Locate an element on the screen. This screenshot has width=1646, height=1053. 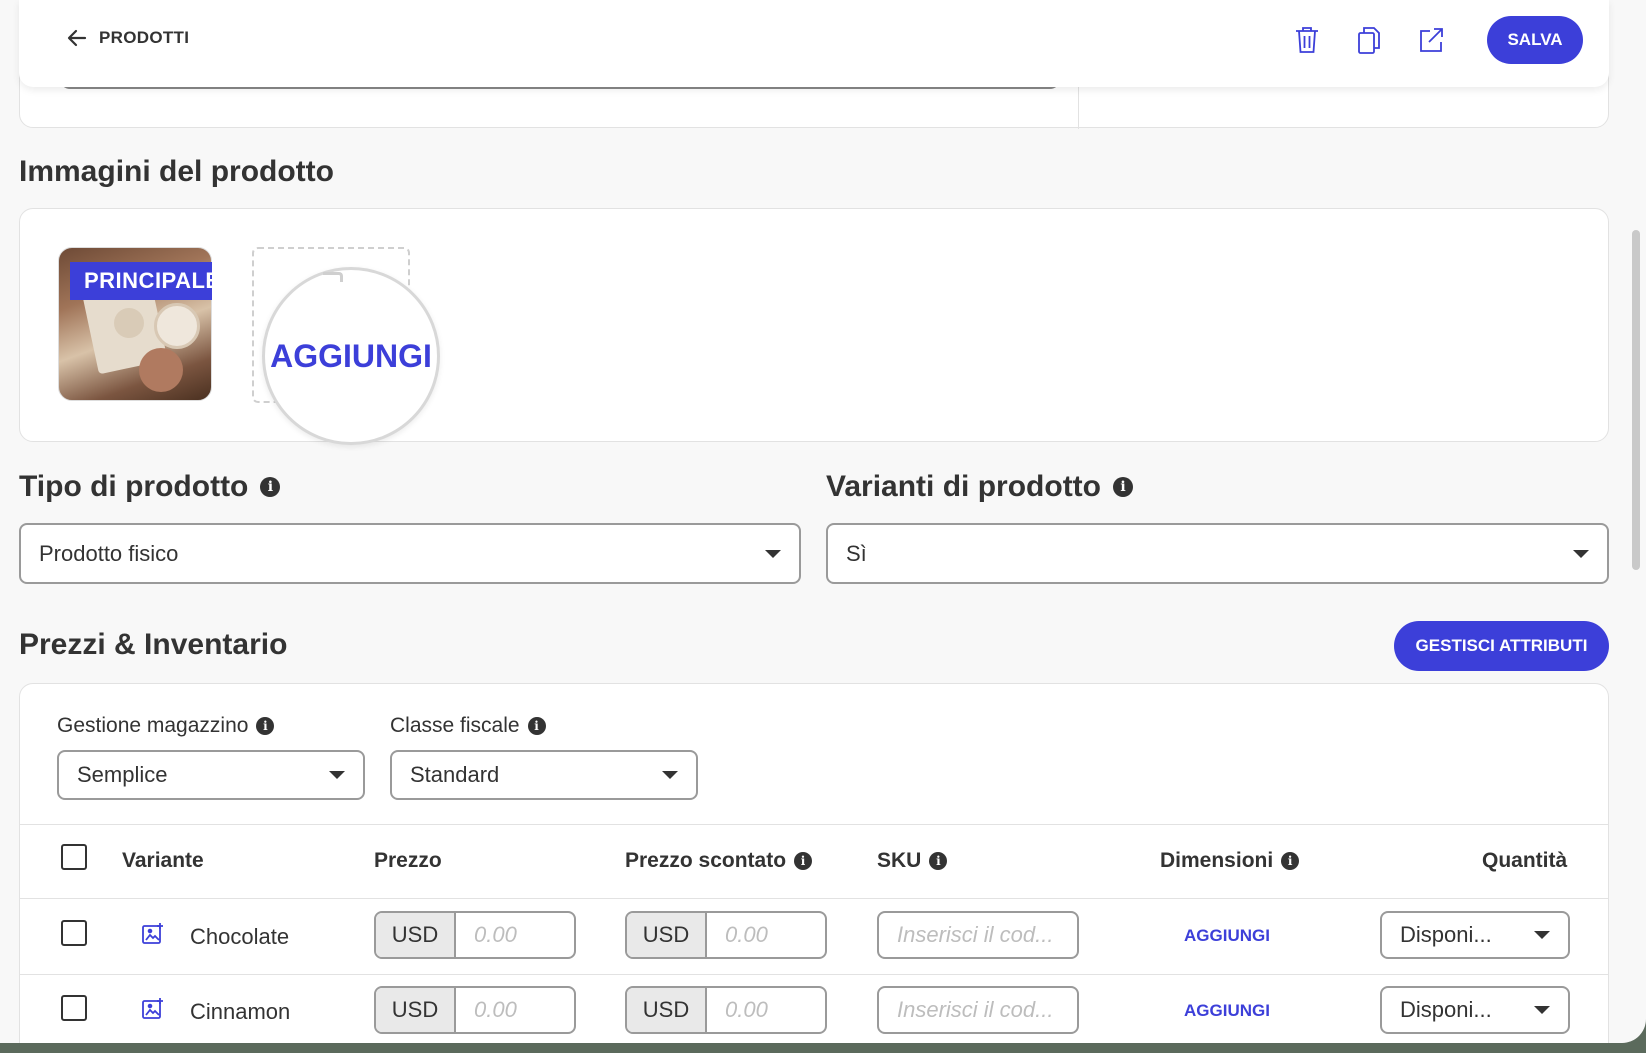
row-border is located at coordinates (814, 974).